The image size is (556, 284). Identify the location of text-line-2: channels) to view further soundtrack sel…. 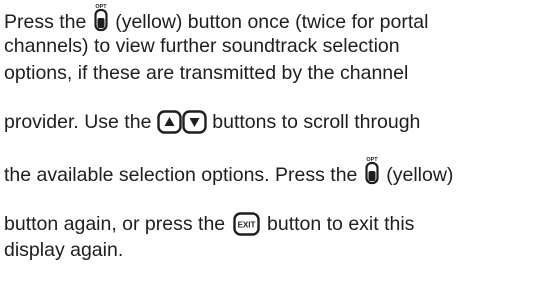
(202, 46).